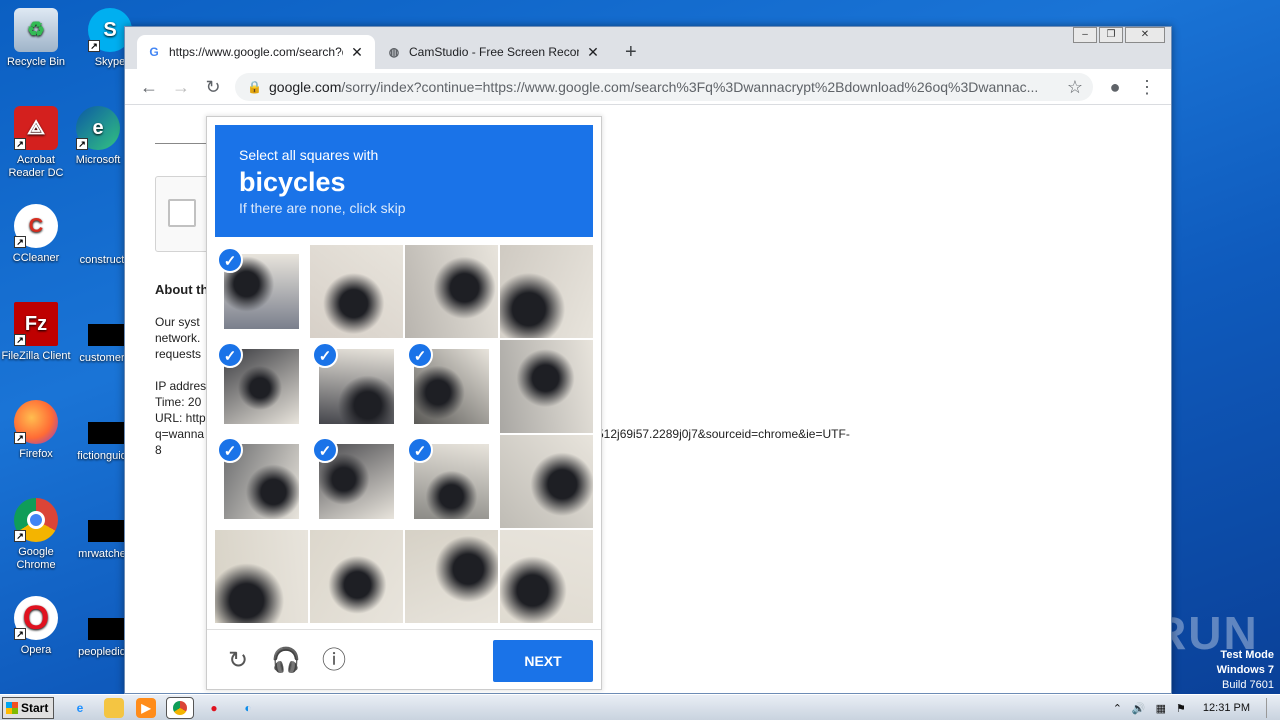 Image resolution: width=1280 pixels, height=720 pixels. Describe the element at coordinates (177, 322) in the screenshot. I see `page-paragraph-line: Our syst` at that location.